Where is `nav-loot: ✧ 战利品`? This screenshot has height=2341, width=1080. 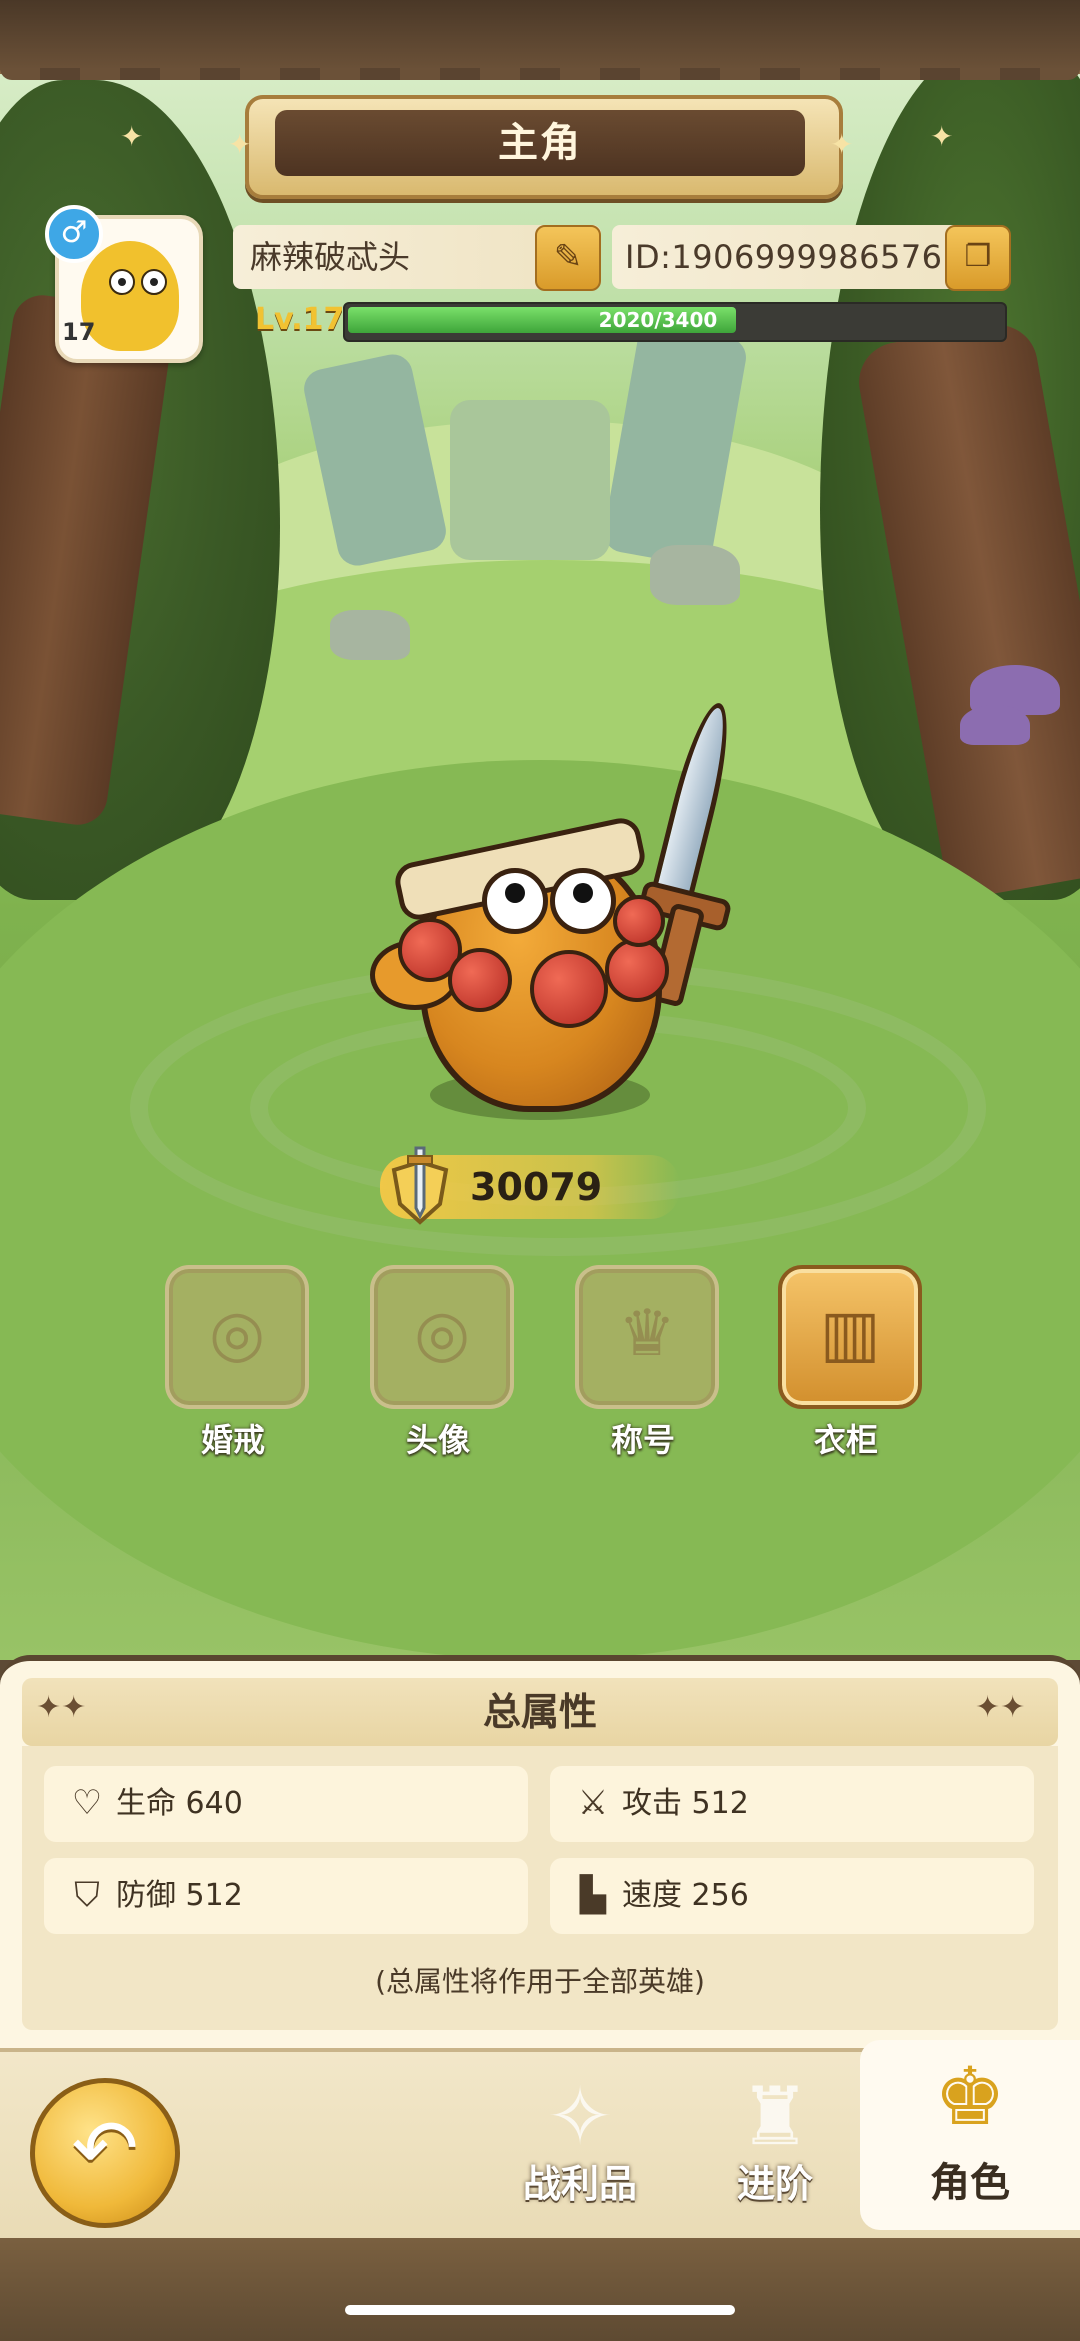
nav-loot: ✧ 战利品 is located at coordinates (580, 2155).